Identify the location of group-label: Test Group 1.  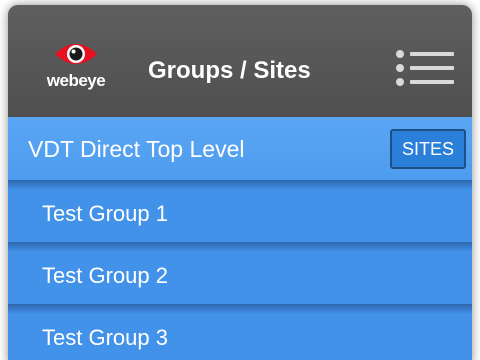
(105, 213).